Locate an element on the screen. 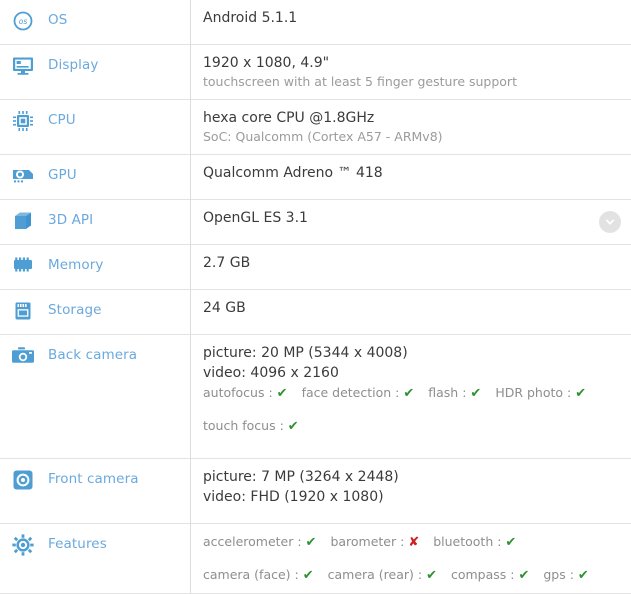  graphics-card-icon is located at coordinates (23, 176).